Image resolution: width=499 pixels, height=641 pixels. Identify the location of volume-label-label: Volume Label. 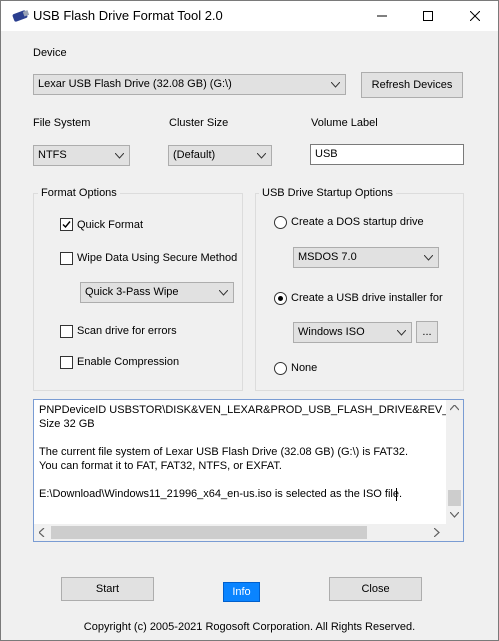
(344, 123).